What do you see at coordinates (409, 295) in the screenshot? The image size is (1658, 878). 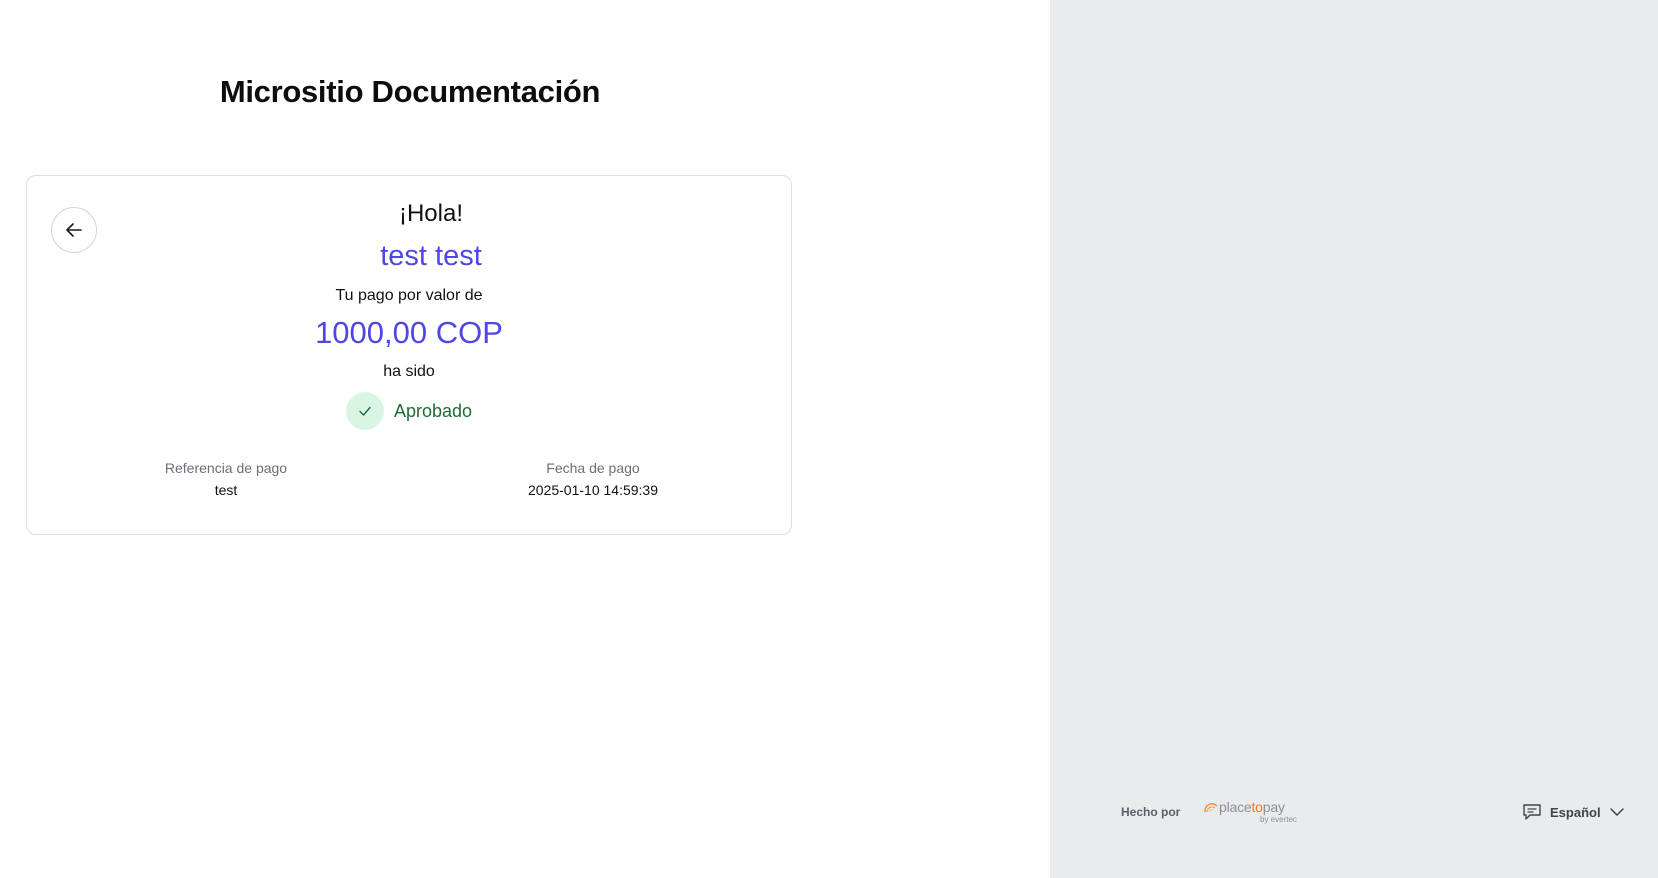 I see `amount-intro: Tu pago por valor de` at bounding box center [409, 295].